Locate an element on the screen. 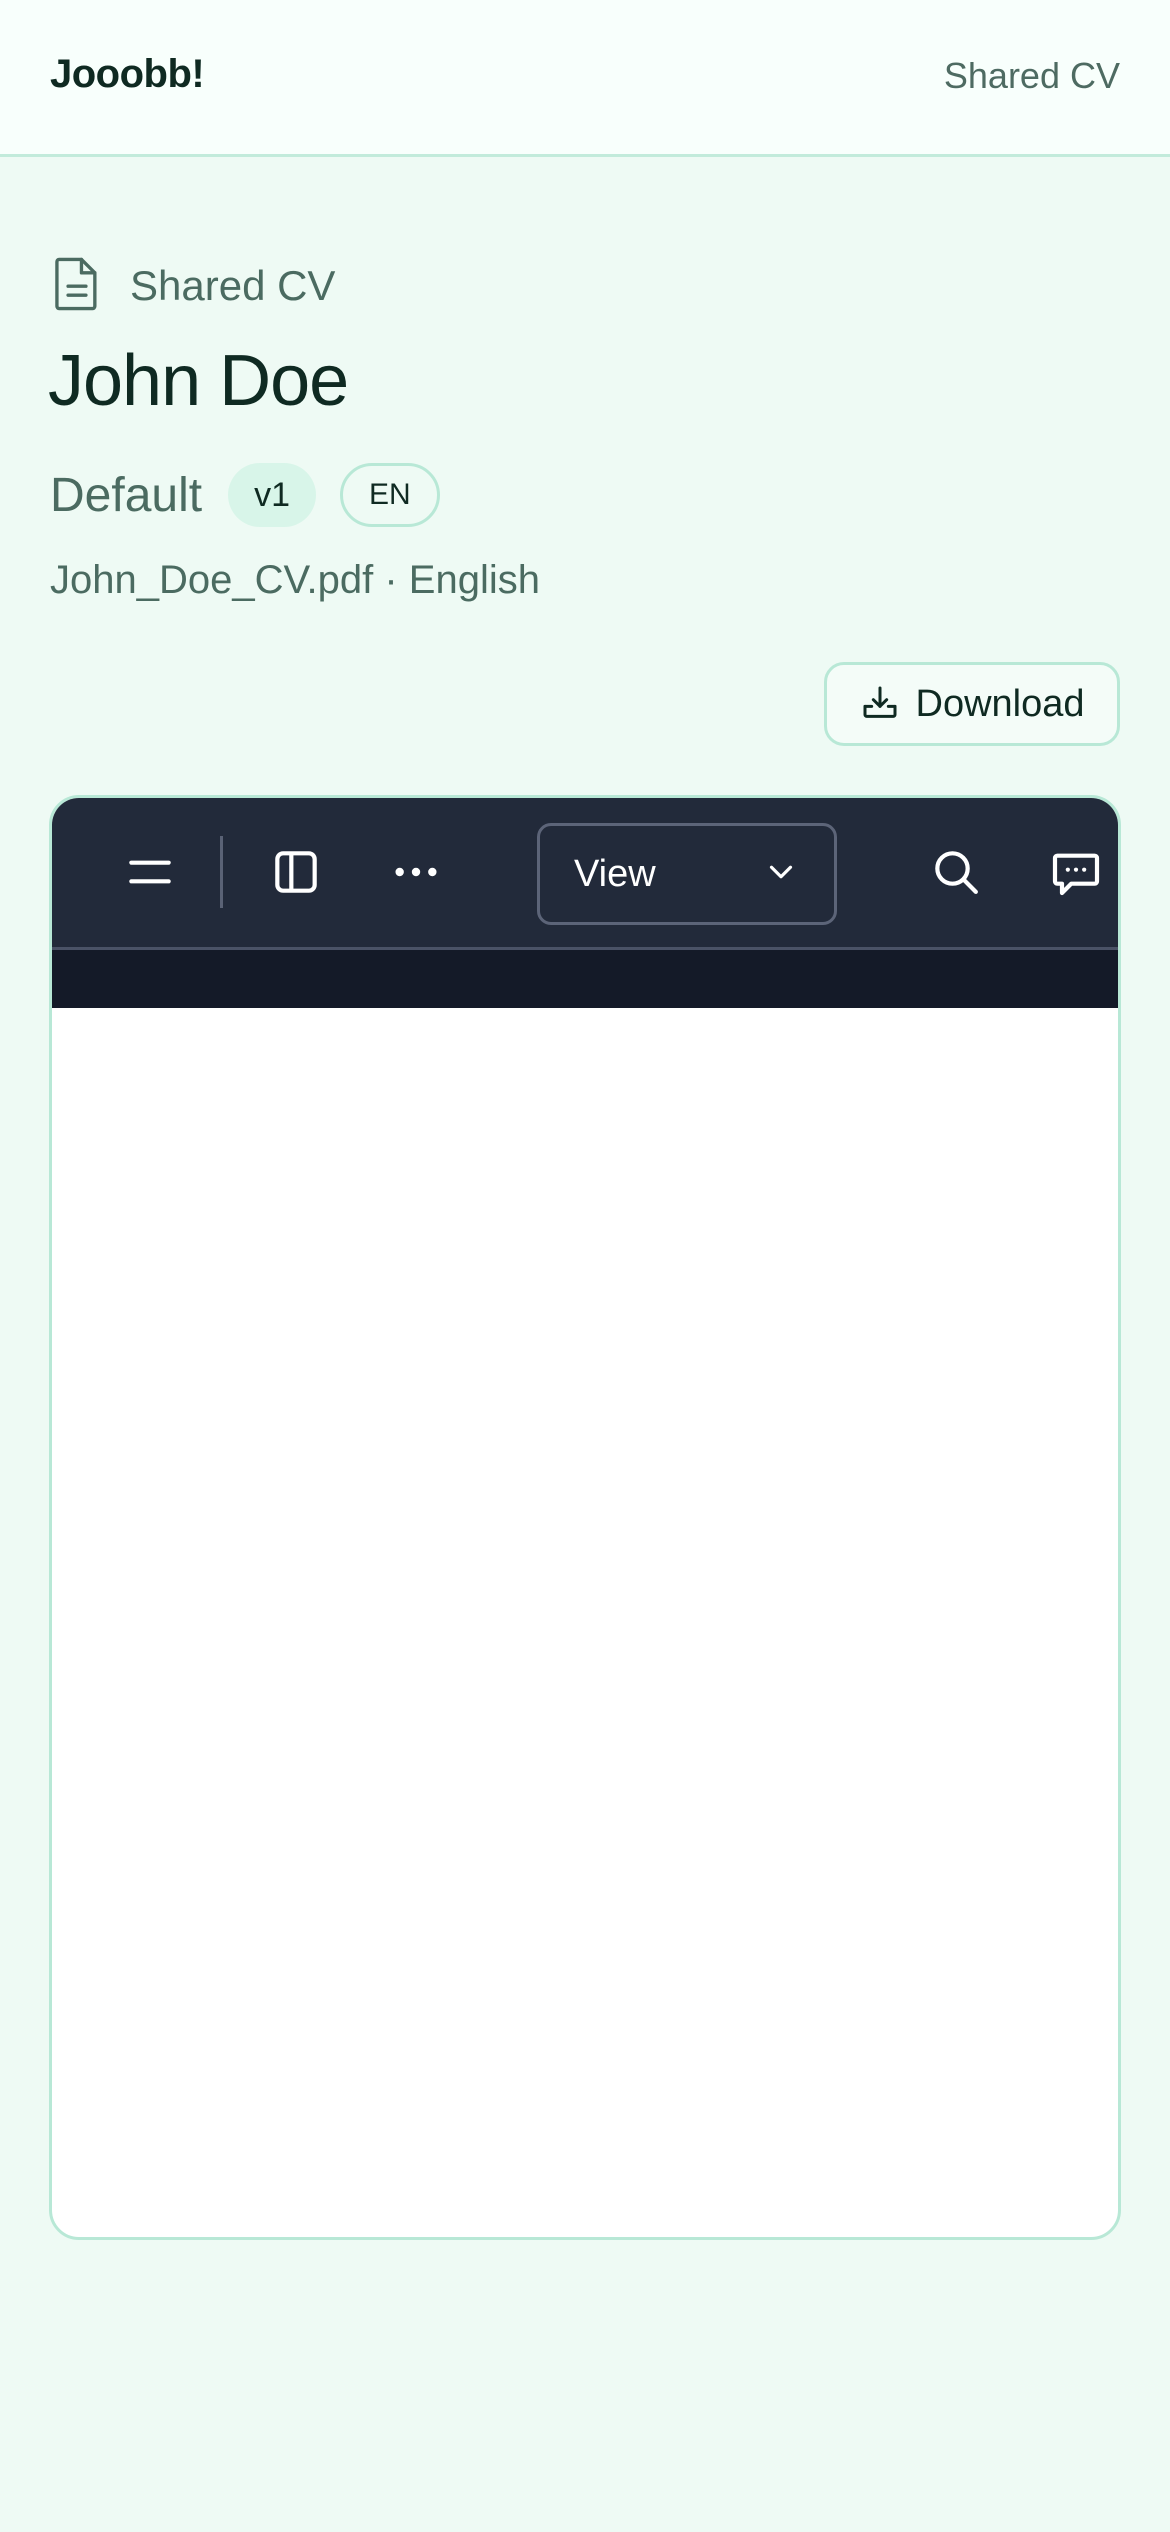 The height and width of the screenshot is (2532, 1170). search-icon is located at coordinates (956, 874).